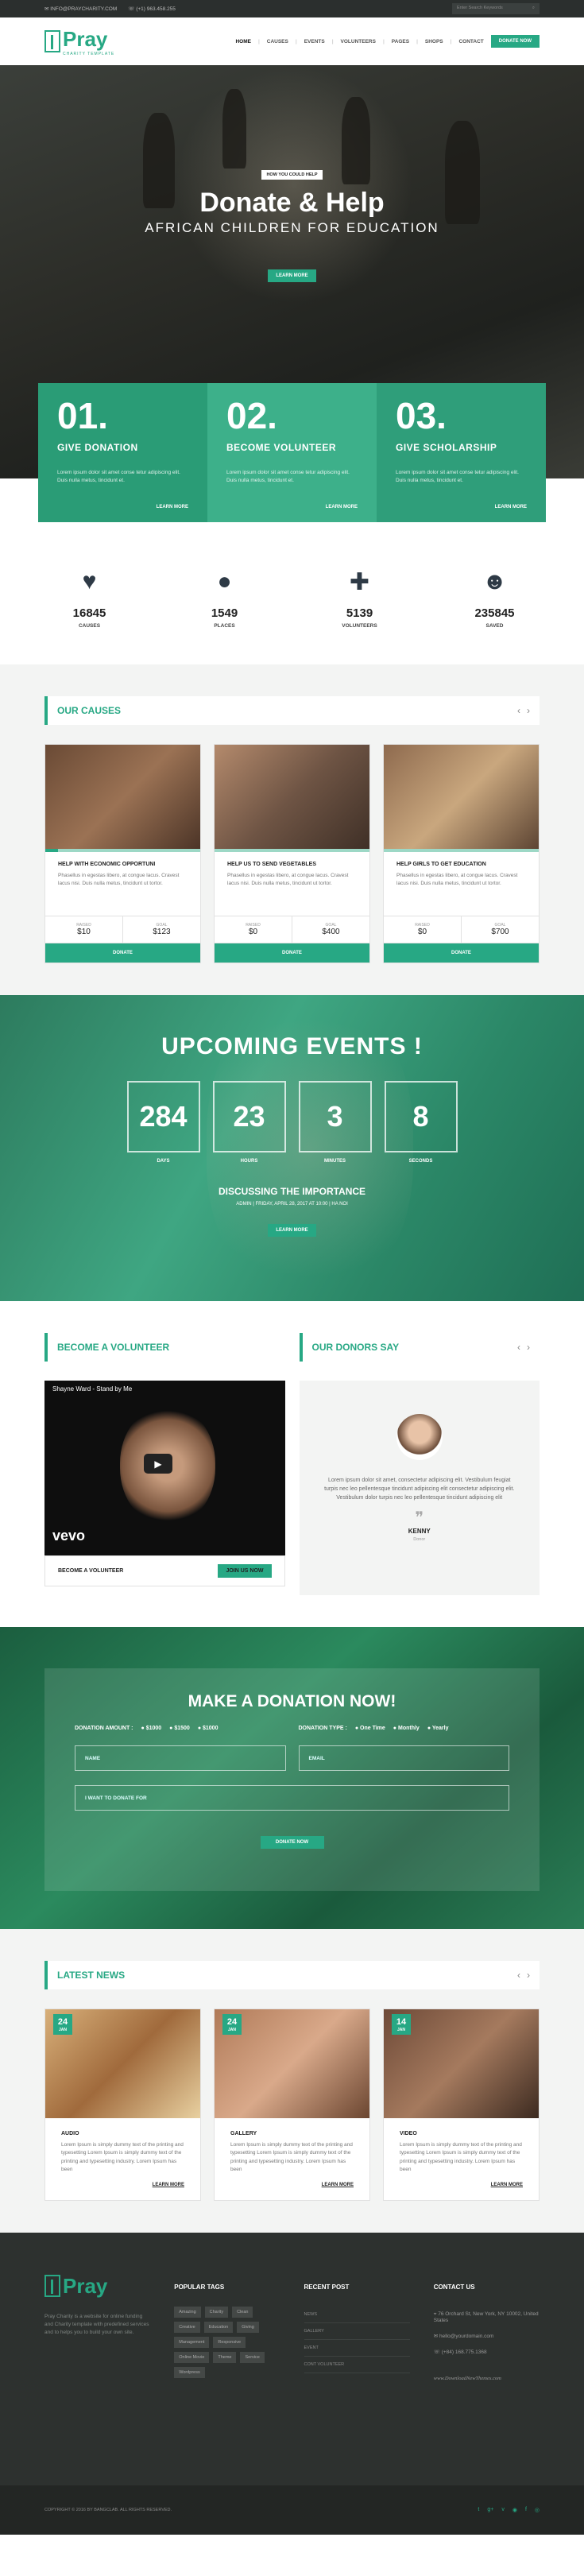  Describe the element at coordinates (503, 2510) in the screenshot. I see `vimeo-icon: v` at that location.